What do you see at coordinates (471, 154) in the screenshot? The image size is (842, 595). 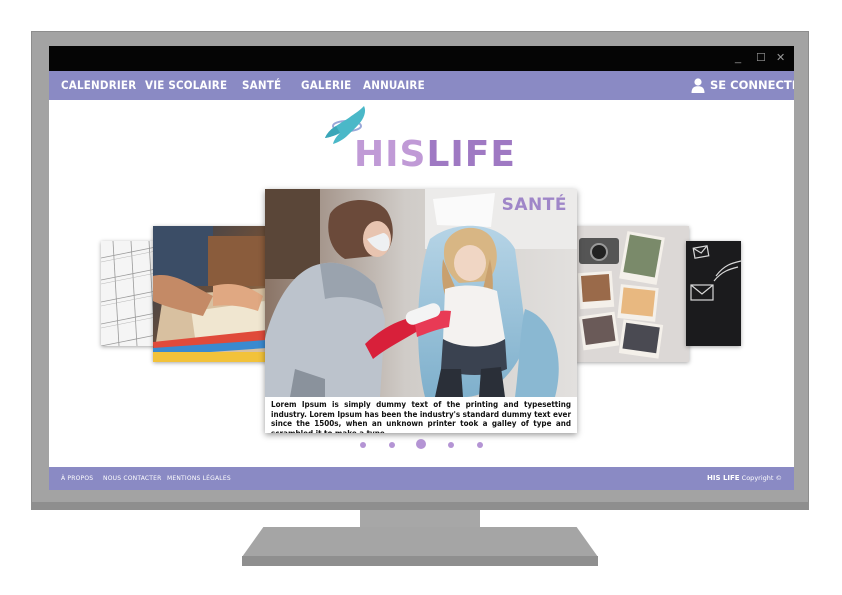 I see `logo-life: LIFE` at bounding box center [471, 154].